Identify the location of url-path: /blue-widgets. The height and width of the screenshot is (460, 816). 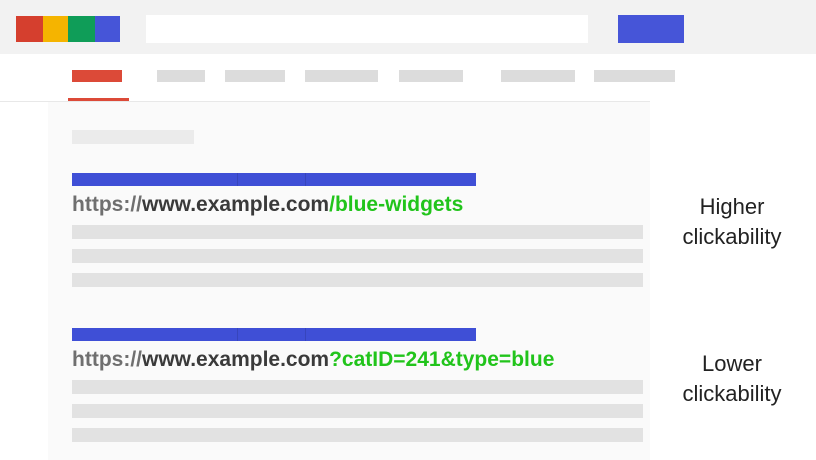
(396, 204).